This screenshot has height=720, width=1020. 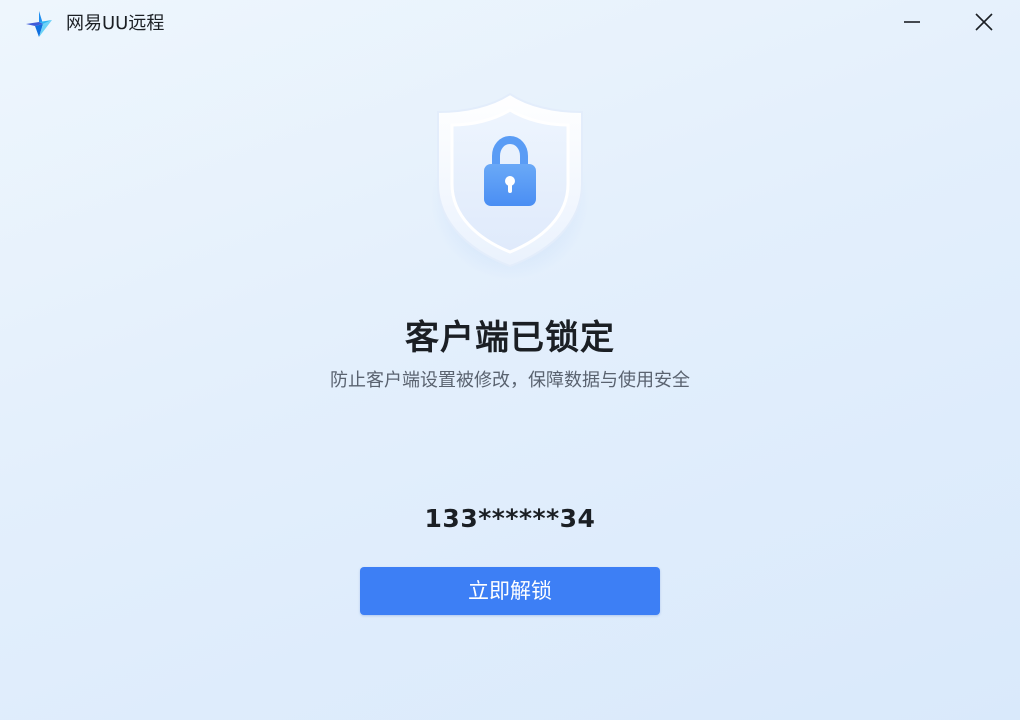 I want to click on minimize-button, so click(x=912, y=24).